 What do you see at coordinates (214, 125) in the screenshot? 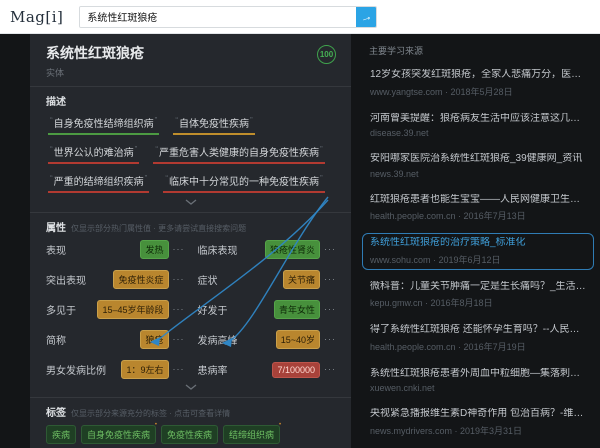
I see `description-item: 自体免疫性疾病` at bounding box center [214, 125].